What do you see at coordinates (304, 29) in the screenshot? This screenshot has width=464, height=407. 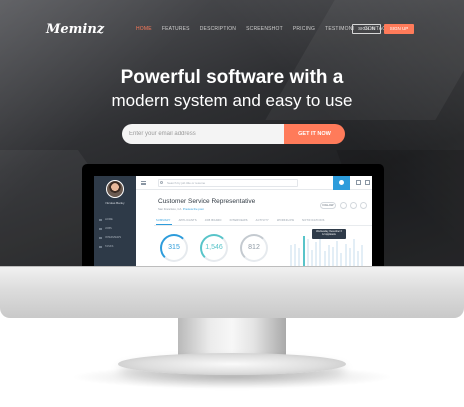 I see `menu-item-pricing: PRICING` at bounding box center [304, 29].